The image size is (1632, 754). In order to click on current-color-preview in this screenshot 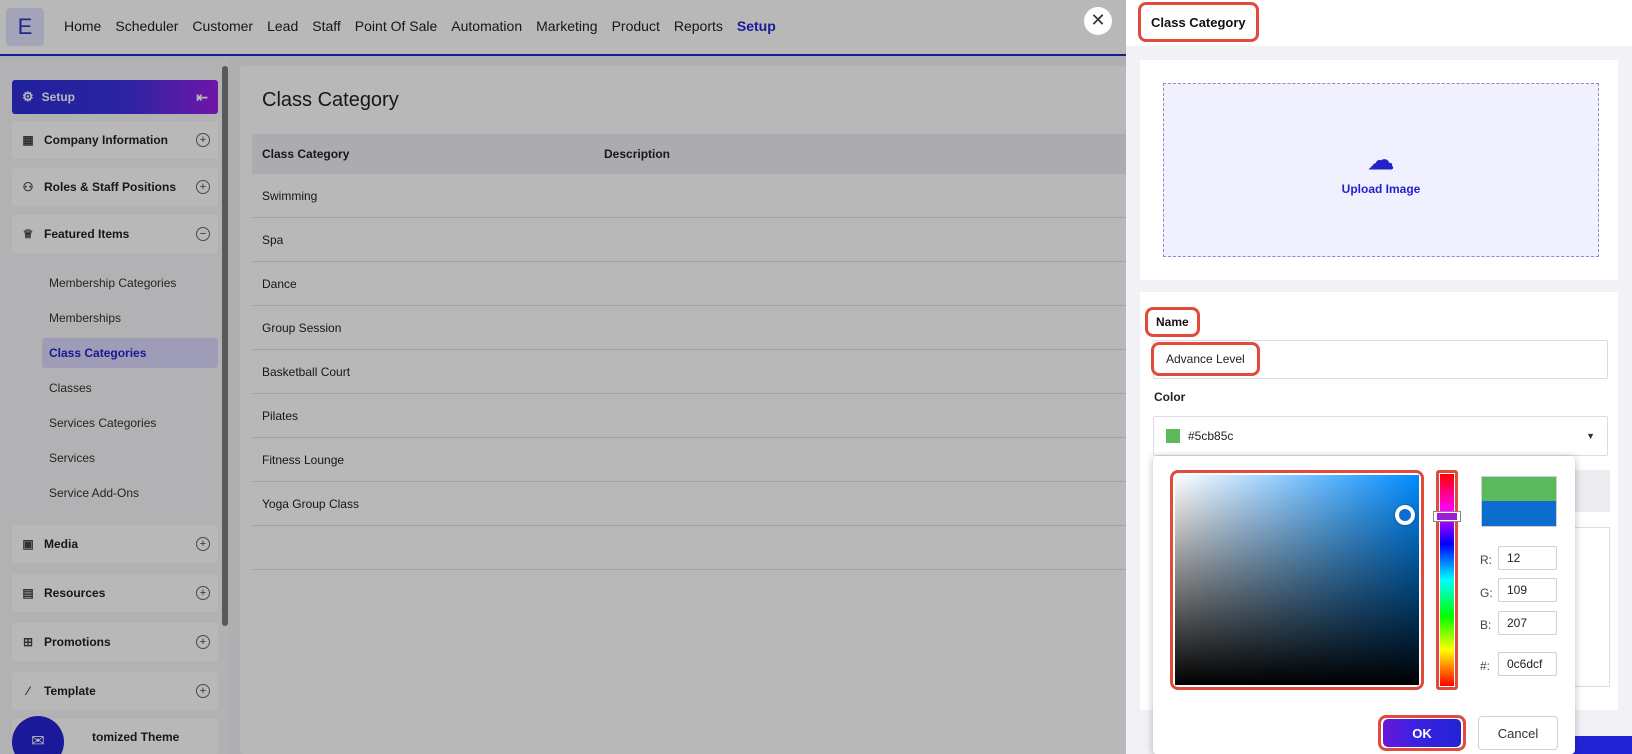, I will do `click(1519, 514)`.